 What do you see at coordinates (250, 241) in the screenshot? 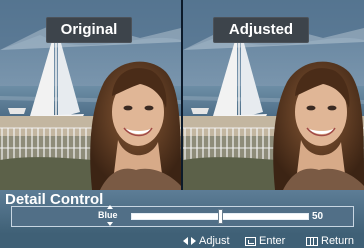
I see `enter-icon` at bounding box center [250, 241].